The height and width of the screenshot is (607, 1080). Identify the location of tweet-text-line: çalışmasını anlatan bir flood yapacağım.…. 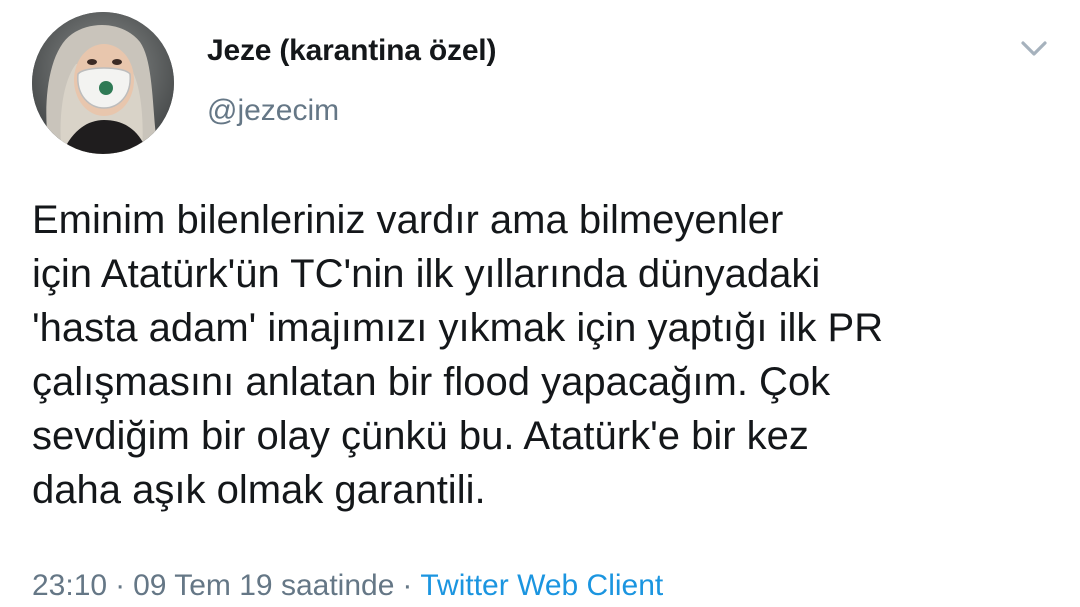
(431, 382).